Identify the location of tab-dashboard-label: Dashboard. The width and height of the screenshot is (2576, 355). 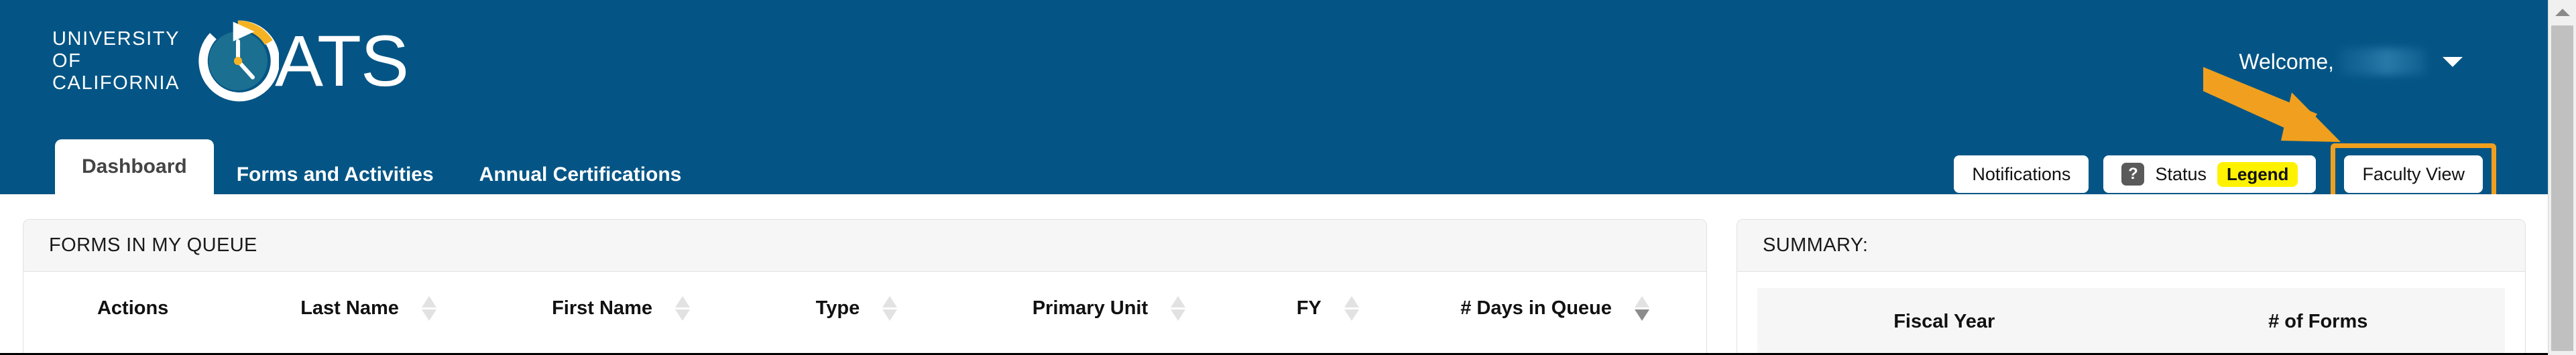
(134, 166).